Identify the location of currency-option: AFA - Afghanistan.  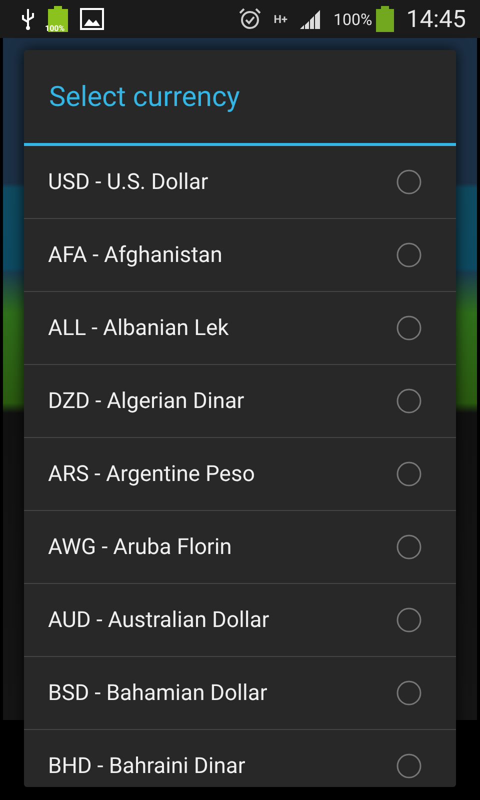
(240, 255).